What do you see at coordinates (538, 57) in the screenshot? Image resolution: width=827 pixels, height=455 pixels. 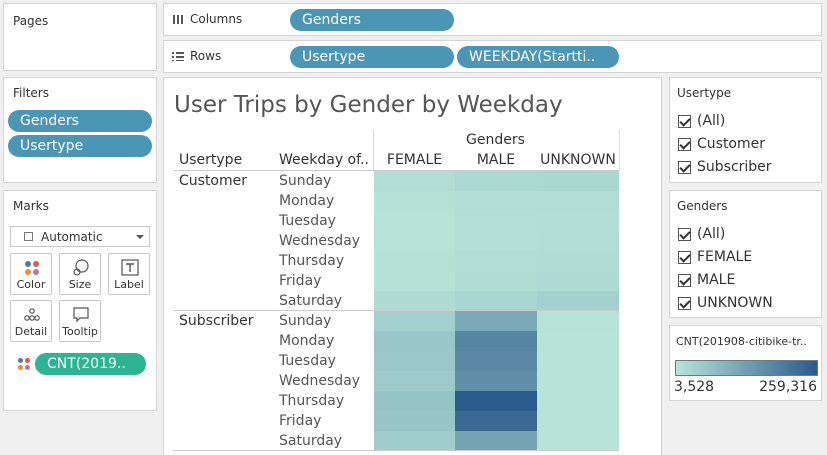 I see `rows-pill-weekday: WEEKDAY(Startti..` at bounding box center [538, 57].